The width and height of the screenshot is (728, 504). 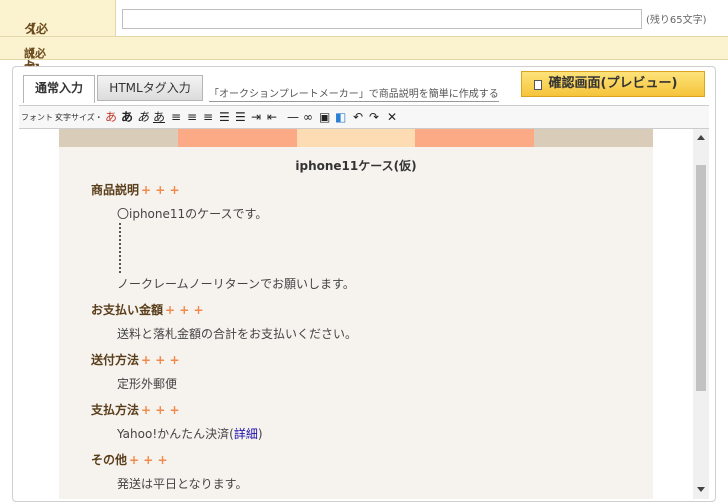 What do you see at coordinates (192, 117) in the screenshot?
I see `align-center-icon: ≡` at bounding box center [192, 117].